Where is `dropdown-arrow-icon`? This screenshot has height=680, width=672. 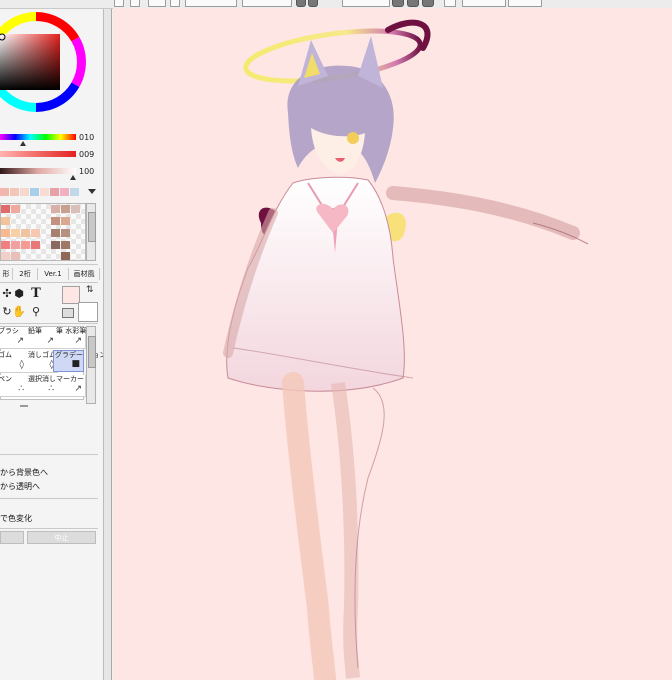 dropdown-arrow-icon is located at coordinates (92, 191).